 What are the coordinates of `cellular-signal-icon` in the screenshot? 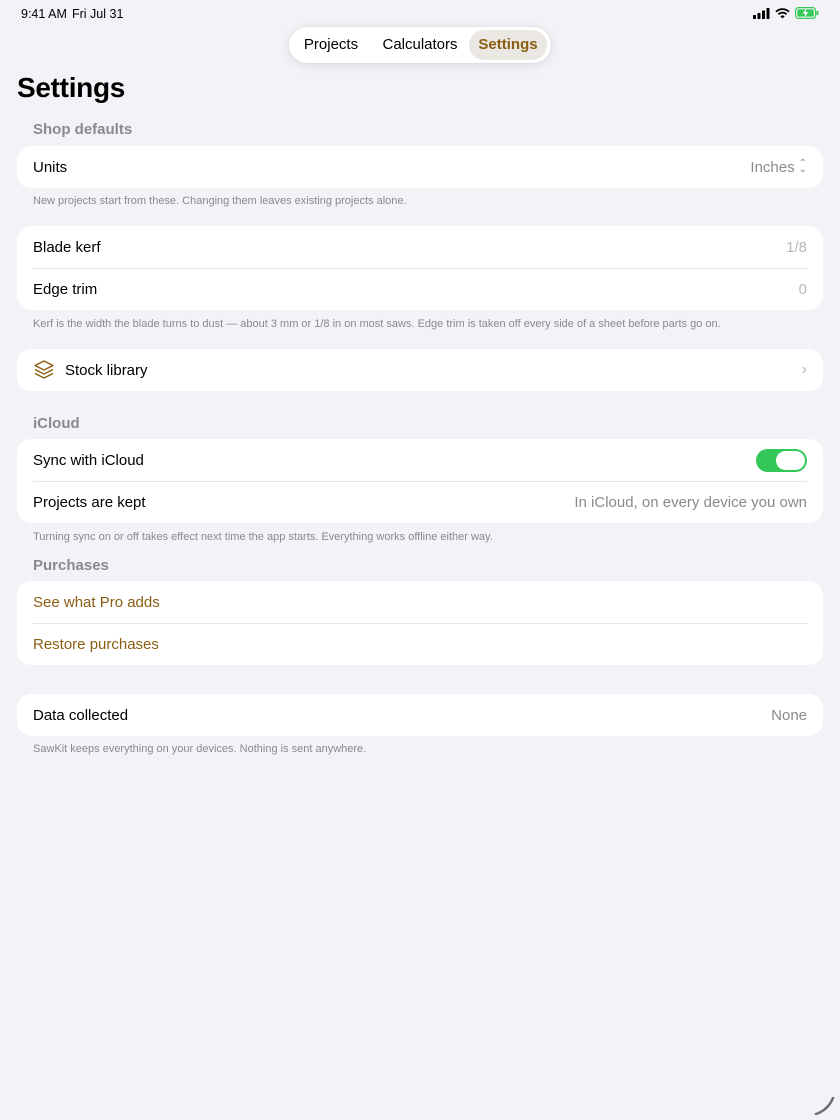 It's located at (761, 13).